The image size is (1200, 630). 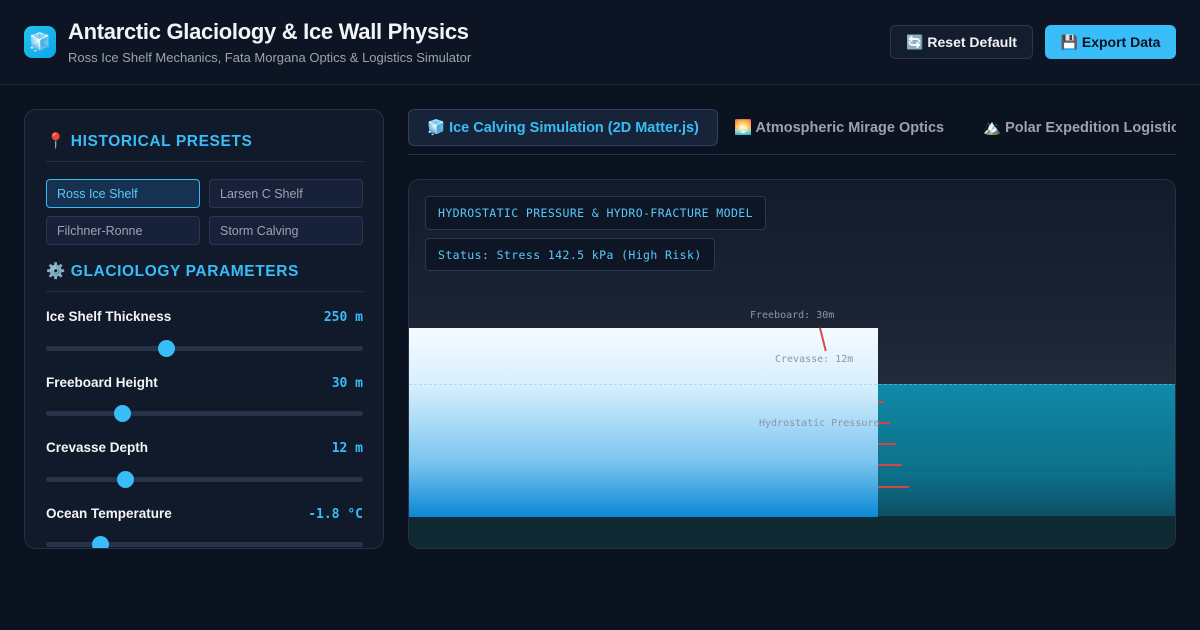 What do you see at coordinates (961, 42) in the screenshot?
I see `reset-default-button: 🔄 Reset Default` at bounding box center [961, 42].